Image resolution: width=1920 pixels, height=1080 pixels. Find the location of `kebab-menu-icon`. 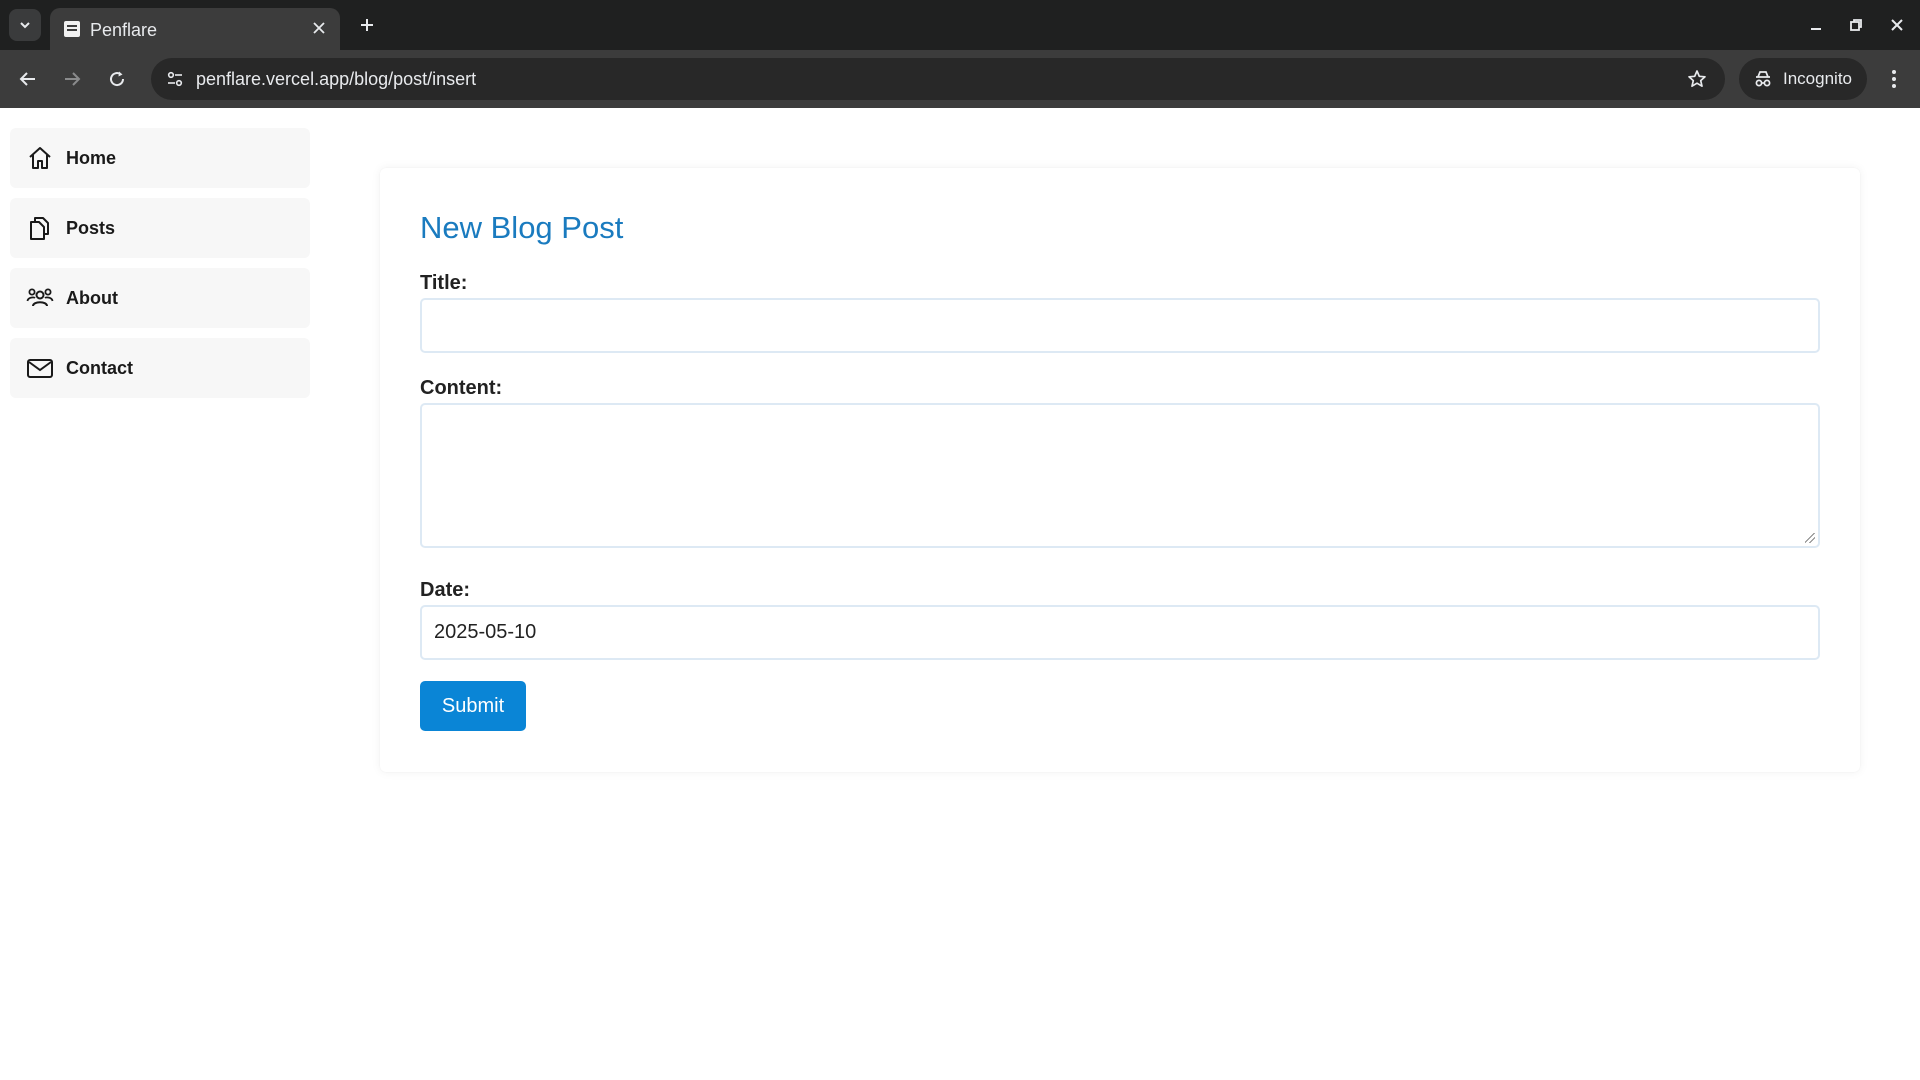

kebab-menu-icon is located at coordinates (1894, 79).